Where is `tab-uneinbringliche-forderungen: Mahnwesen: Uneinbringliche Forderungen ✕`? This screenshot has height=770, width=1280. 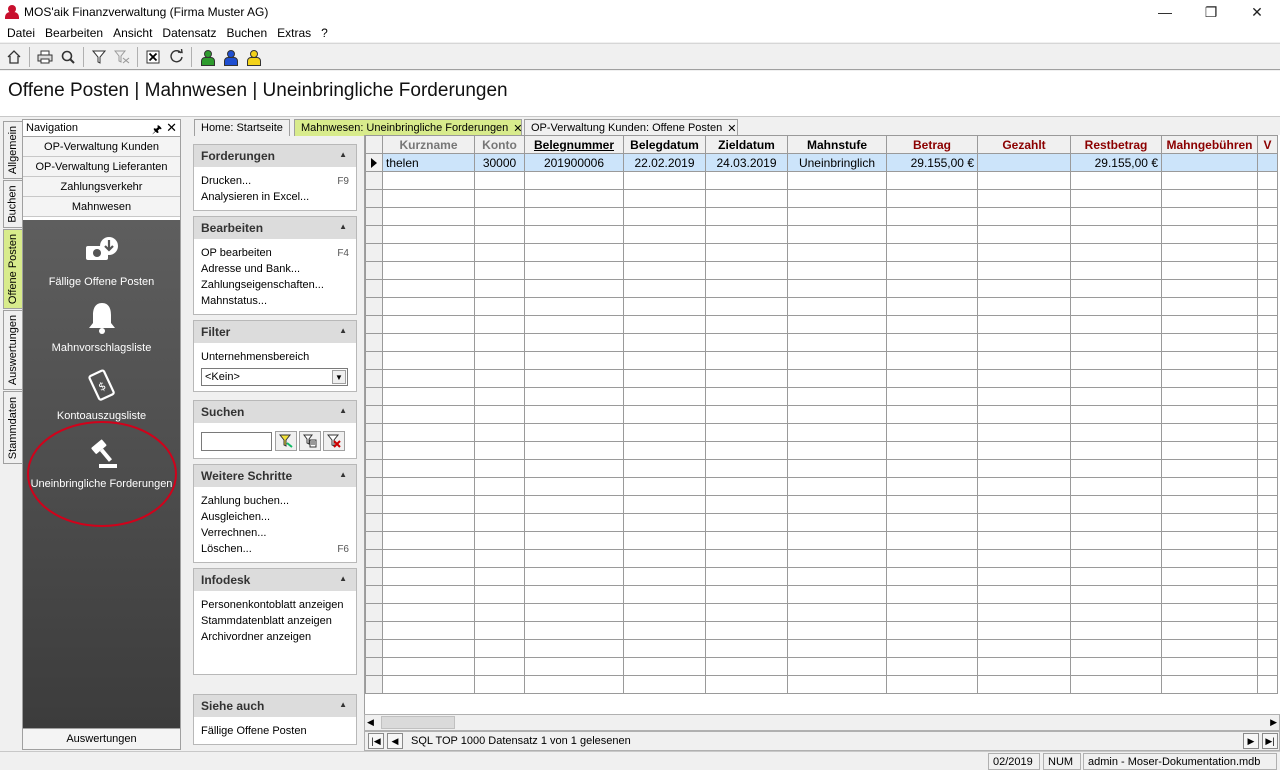
tab-uneinbringliche-forderungen: Mahnwesen: Uneinbringliche Forderungen ✕ is located at coordinates (408, 127).